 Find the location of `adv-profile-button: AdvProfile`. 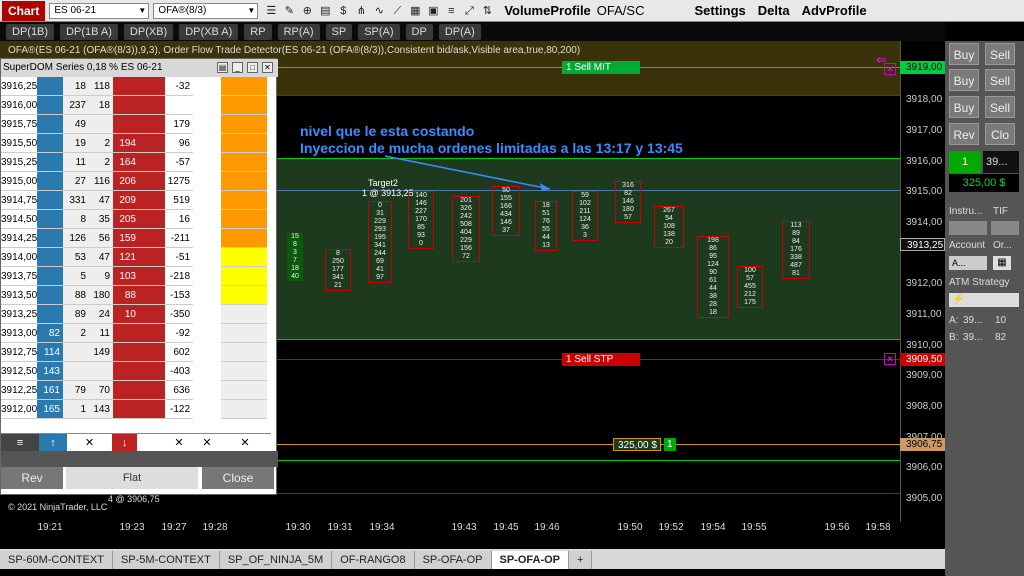

adv-profile-button: AdvProfile is located at coordinates (834, 10).